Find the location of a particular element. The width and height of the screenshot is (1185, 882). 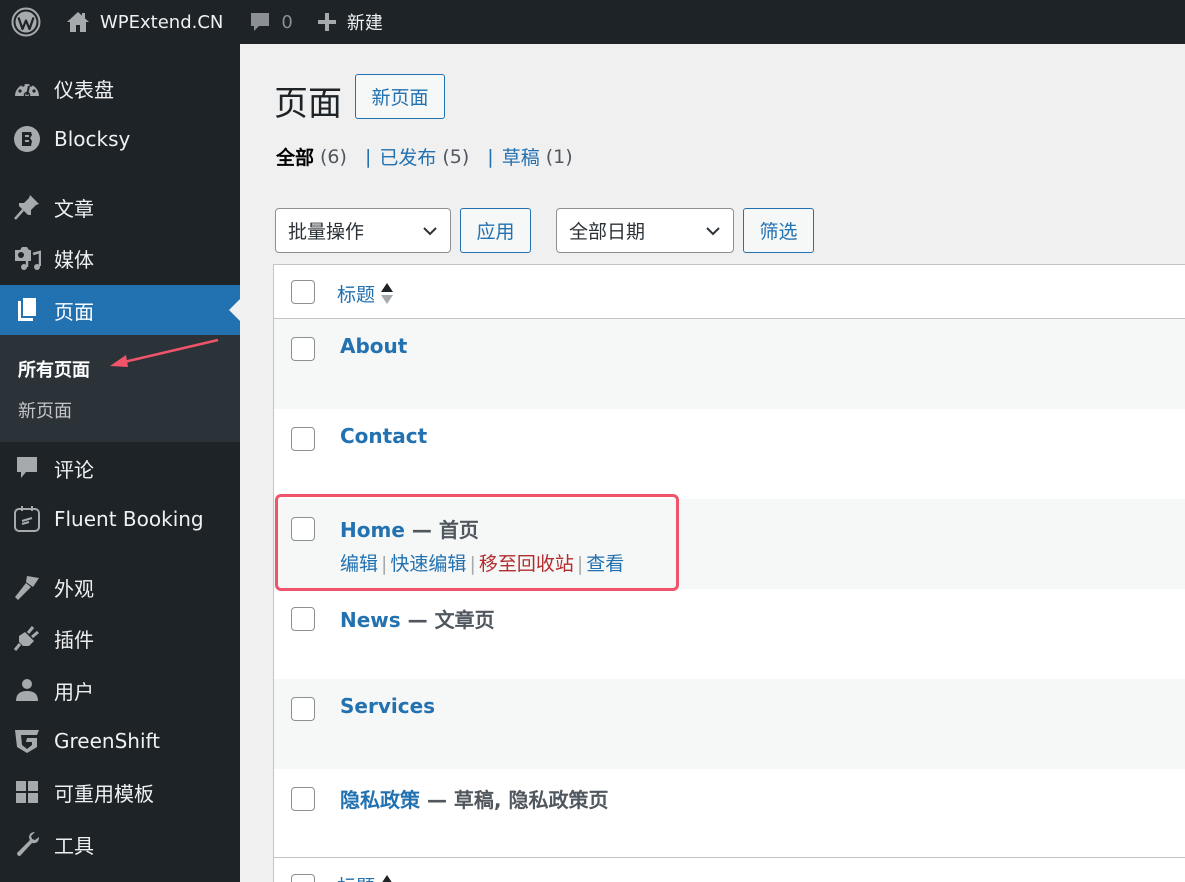

admin-bar: WPExtend.CN 0 新建 is located at coordinates (592, 22).